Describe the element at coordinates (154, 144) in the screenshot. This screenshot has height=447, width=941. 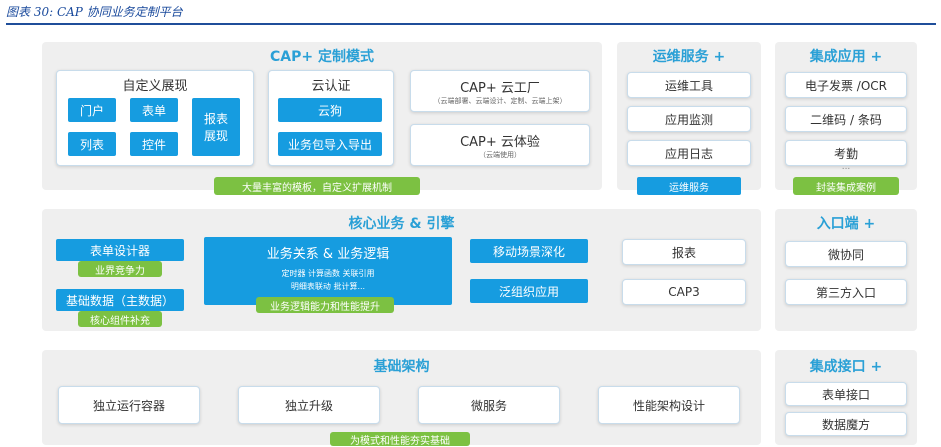
I see `control-block: 控件` at that location.